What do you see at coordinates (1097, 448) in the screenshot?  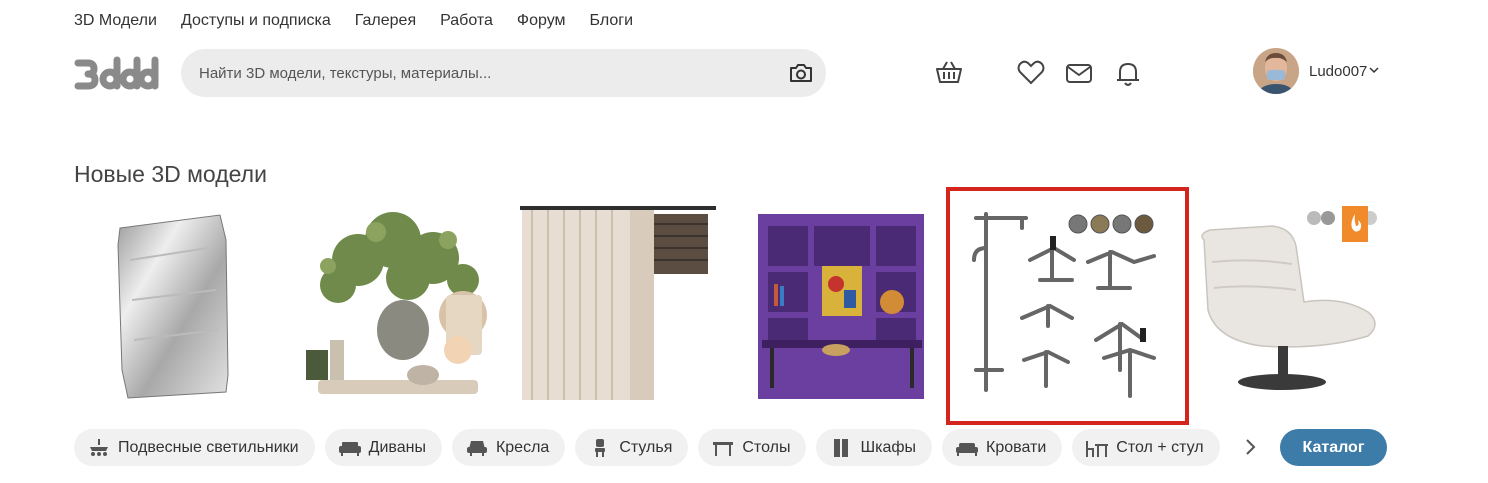 I see `table-chair-icon` at bounding box center [1097, 448].